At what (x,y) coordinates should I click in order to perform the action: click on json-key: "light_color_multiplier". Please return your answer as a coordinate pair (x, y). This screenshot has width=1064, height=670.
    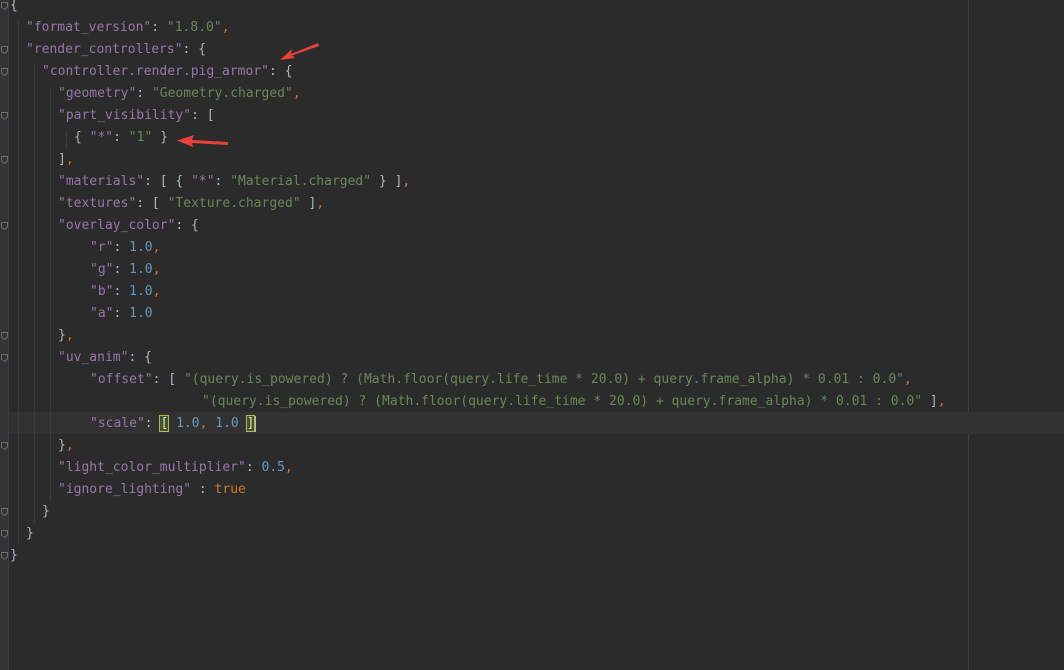
    Looking at the image, I should click on (152, 467).